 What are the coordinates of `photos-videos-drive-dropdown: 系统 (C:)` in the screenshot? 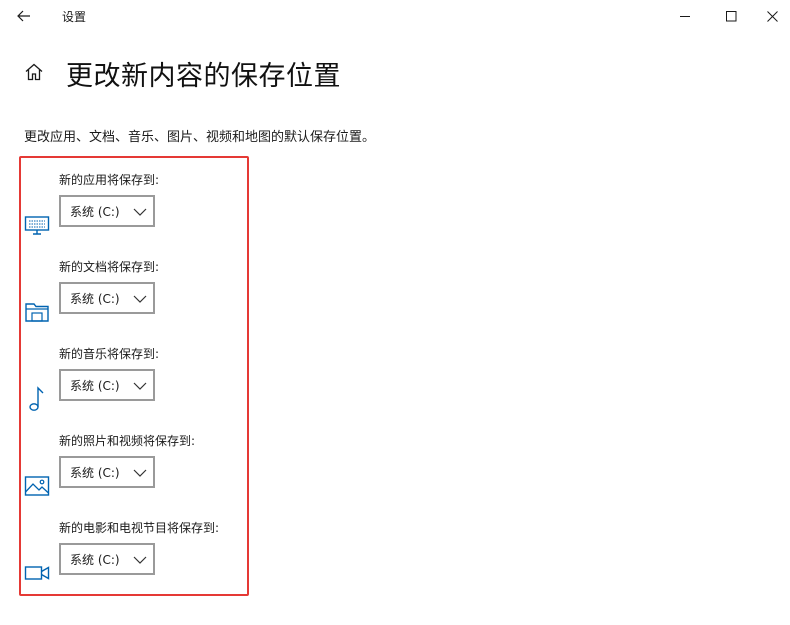 It's located at (107, 472).